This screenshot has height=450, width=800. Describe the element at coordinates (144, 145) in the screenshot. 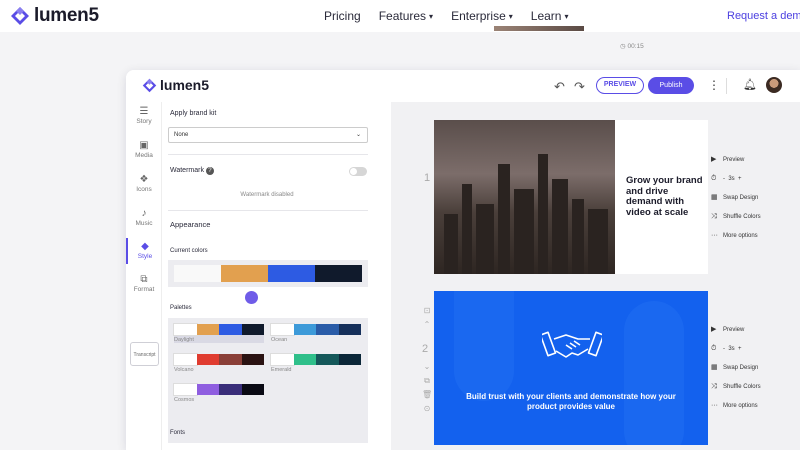

I see `media-icon: ▣` at that location.